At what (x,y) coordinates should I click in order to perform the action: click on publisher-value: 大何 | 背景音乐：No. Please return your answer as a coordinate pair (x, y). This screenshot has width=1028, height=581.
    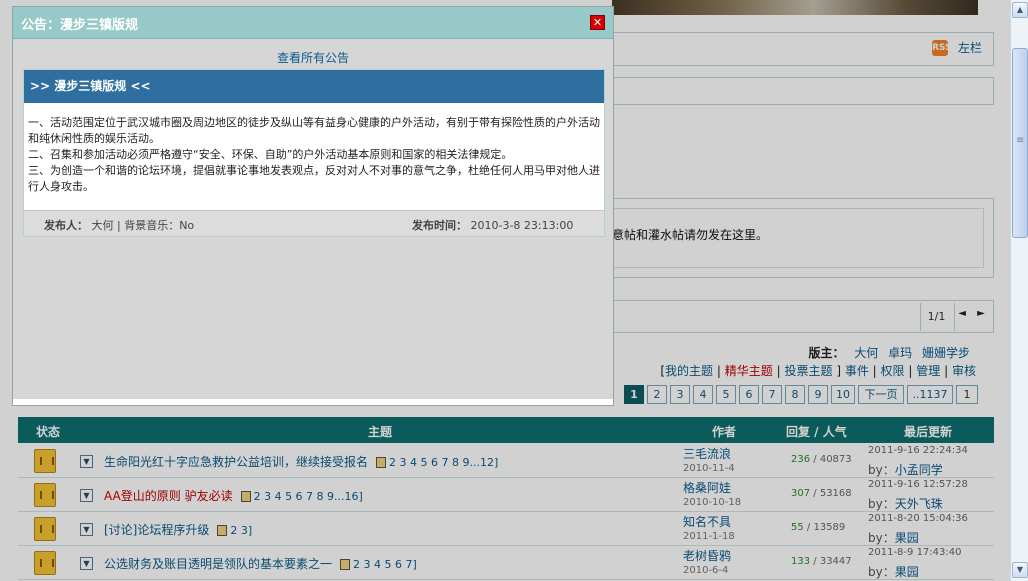
    Looking at the image, I should click on (143, 225).